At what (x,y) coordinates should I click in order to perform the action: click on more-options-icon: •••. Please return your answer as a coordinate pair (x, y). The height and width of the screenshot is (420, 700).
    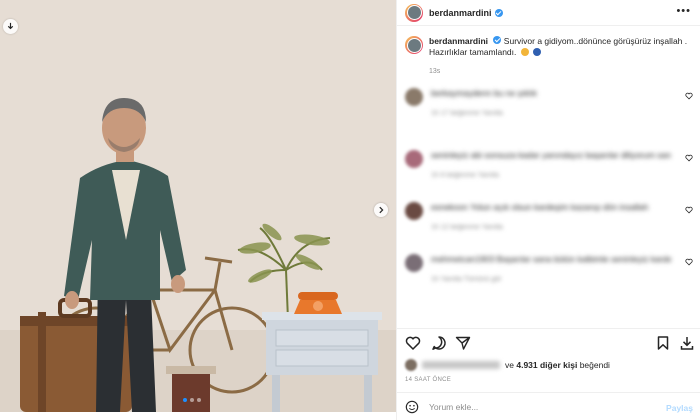
    Looking at the image, I should click on (683, 11).